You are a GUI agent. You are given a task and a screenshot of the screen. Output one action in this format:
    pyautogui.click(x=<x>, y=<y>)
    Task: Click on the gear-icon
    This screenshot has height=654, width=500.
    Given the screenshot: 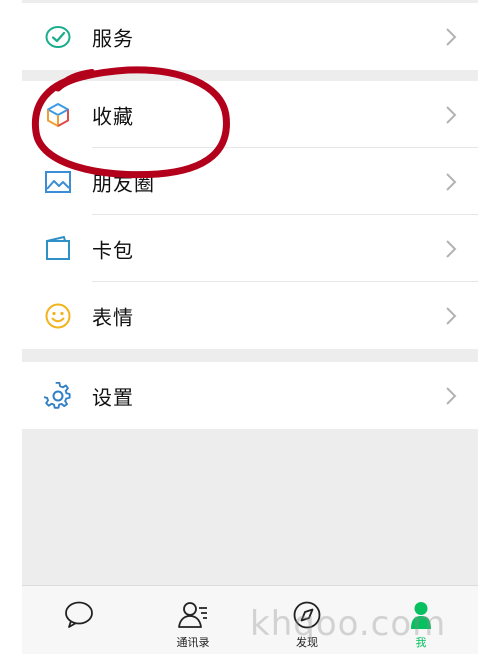 What is the action you would take?
    pyautogui.click(x=58, y=395)
    